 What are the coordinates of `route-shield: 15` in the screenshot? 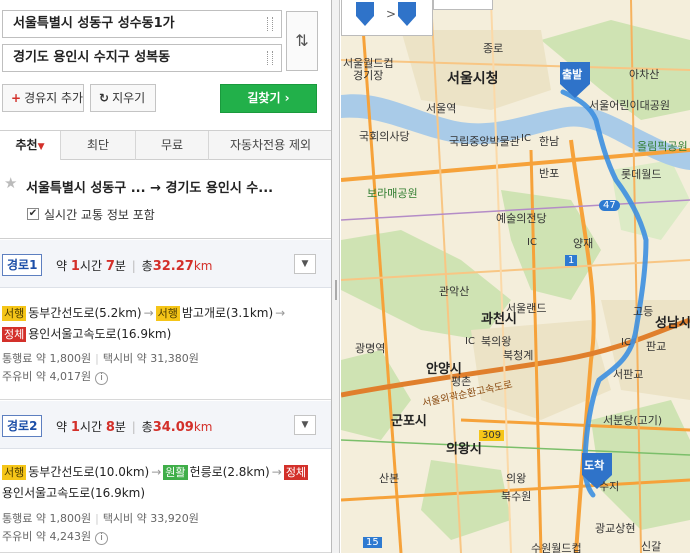 It's located at (372, 542).